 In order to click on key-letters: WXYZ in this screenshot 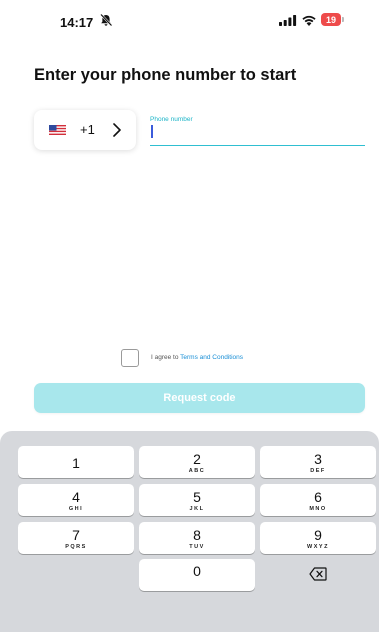, I will do `click(318, 547)`.